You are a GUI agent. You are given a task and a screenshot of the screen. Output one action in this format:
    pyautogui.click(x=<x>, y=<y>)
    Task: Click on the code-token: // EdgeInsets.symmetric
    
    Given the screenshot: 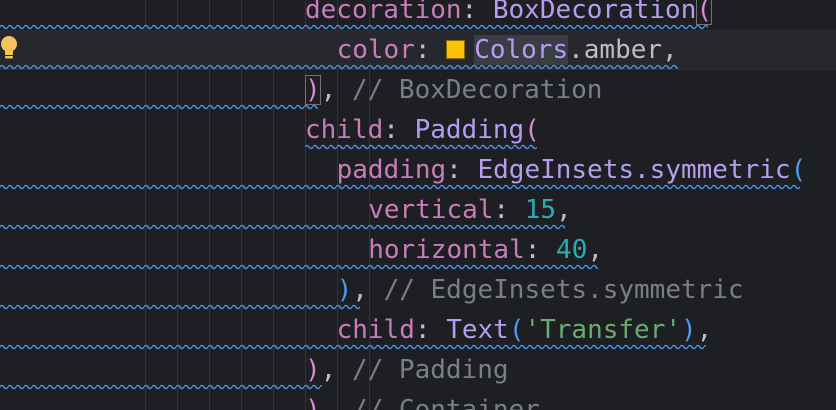 What is the action you would take?
    pyautogui.click(x=563, y=290)
    